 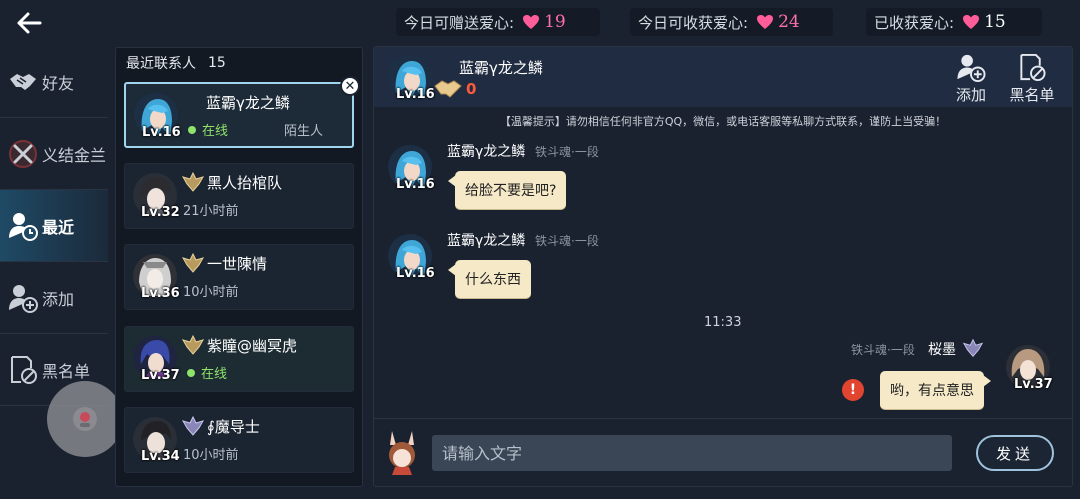 What do you see at coordinates (471, 89) in the screenshot?
I see `intimacy-value: 0` at bounding box center [471, 89].